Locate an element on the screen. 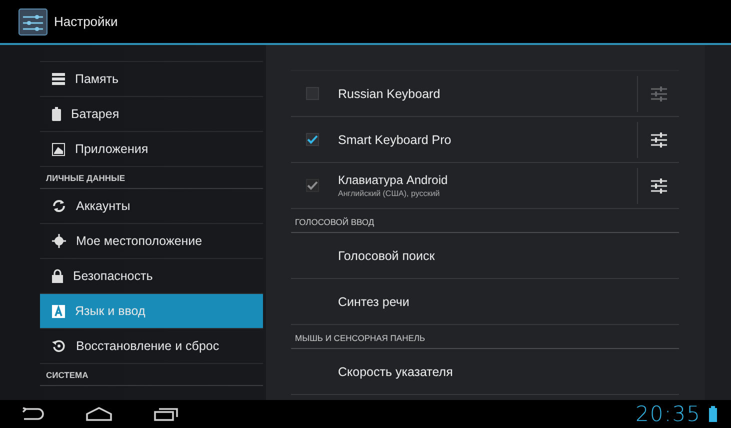 This screenshot has width=731, height=428. sidebar-item-label: Приложения is located at coordinates (111, 149).